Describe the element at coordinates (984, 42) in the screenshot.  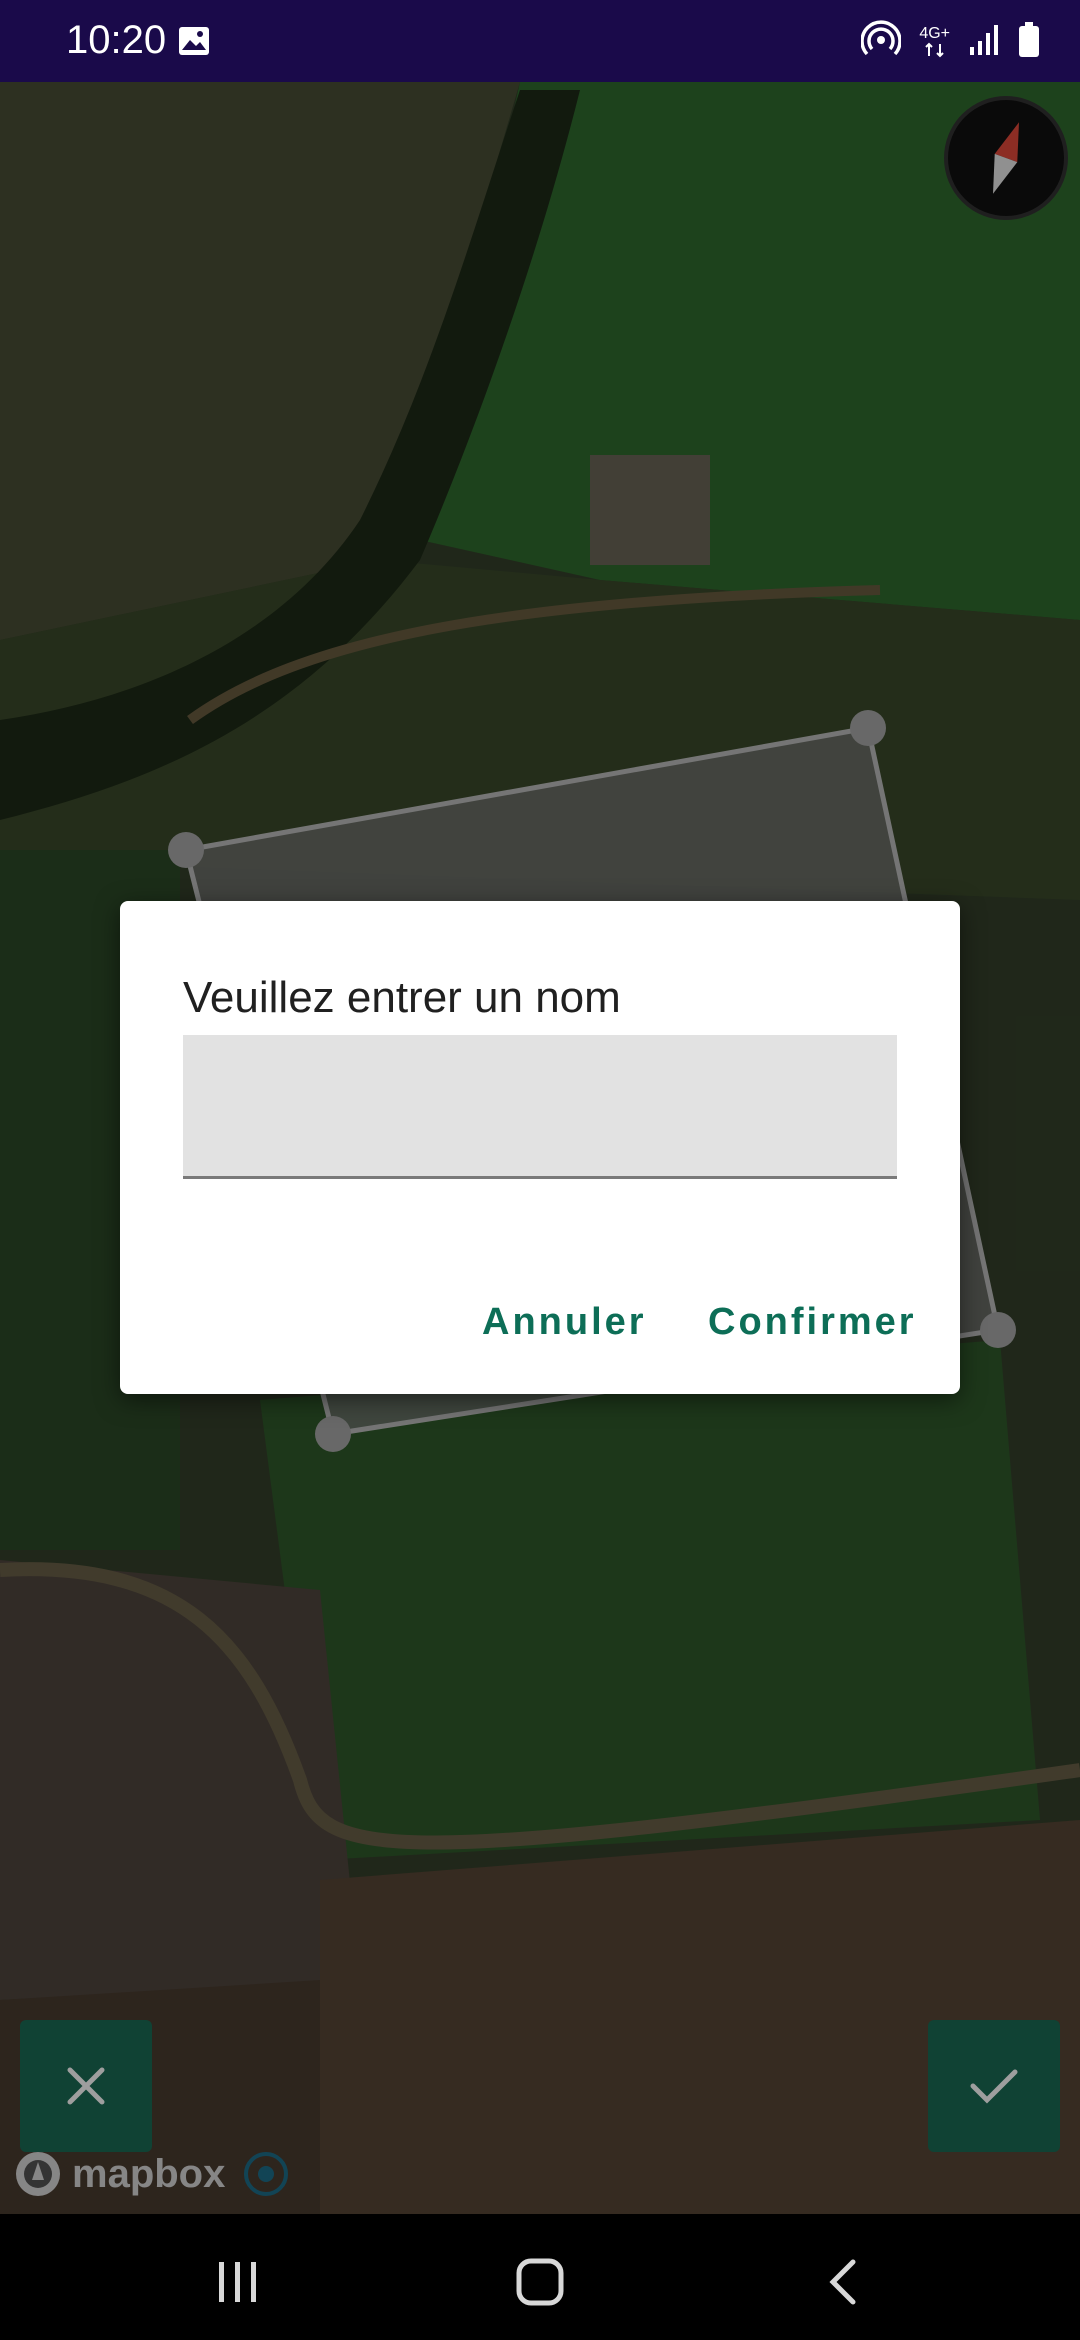
I see `signal-icon` at that location.